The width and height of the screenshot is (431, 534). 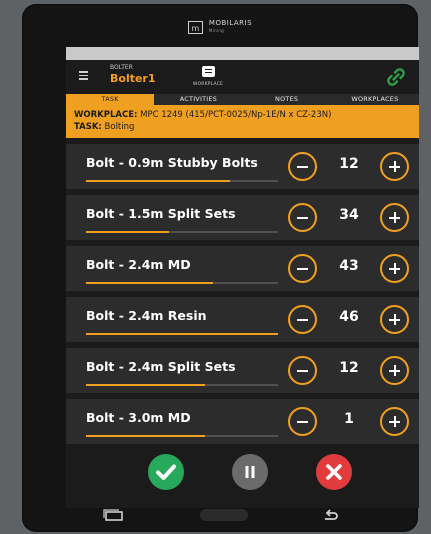 What do you see at coordinates (242, 370) in the screenshot?
I see `bolt-row: Bolt - 2.4m Split Sets 12` at bounding box center [242, 370].